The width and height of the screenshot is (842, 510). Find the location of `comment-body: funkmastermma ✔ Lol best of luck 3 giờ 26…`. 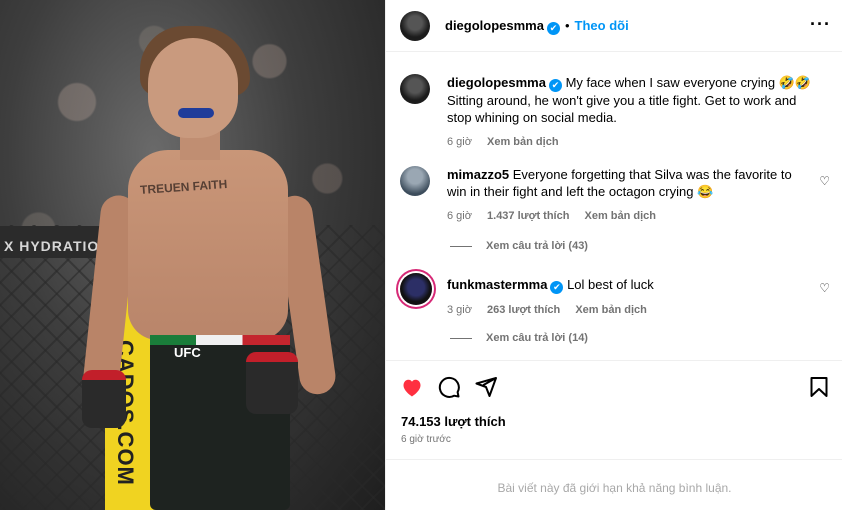

comment-body: funkmastermma ✔ Lol best of luck 3 giờ 26… is located at coordinates (619, 297).